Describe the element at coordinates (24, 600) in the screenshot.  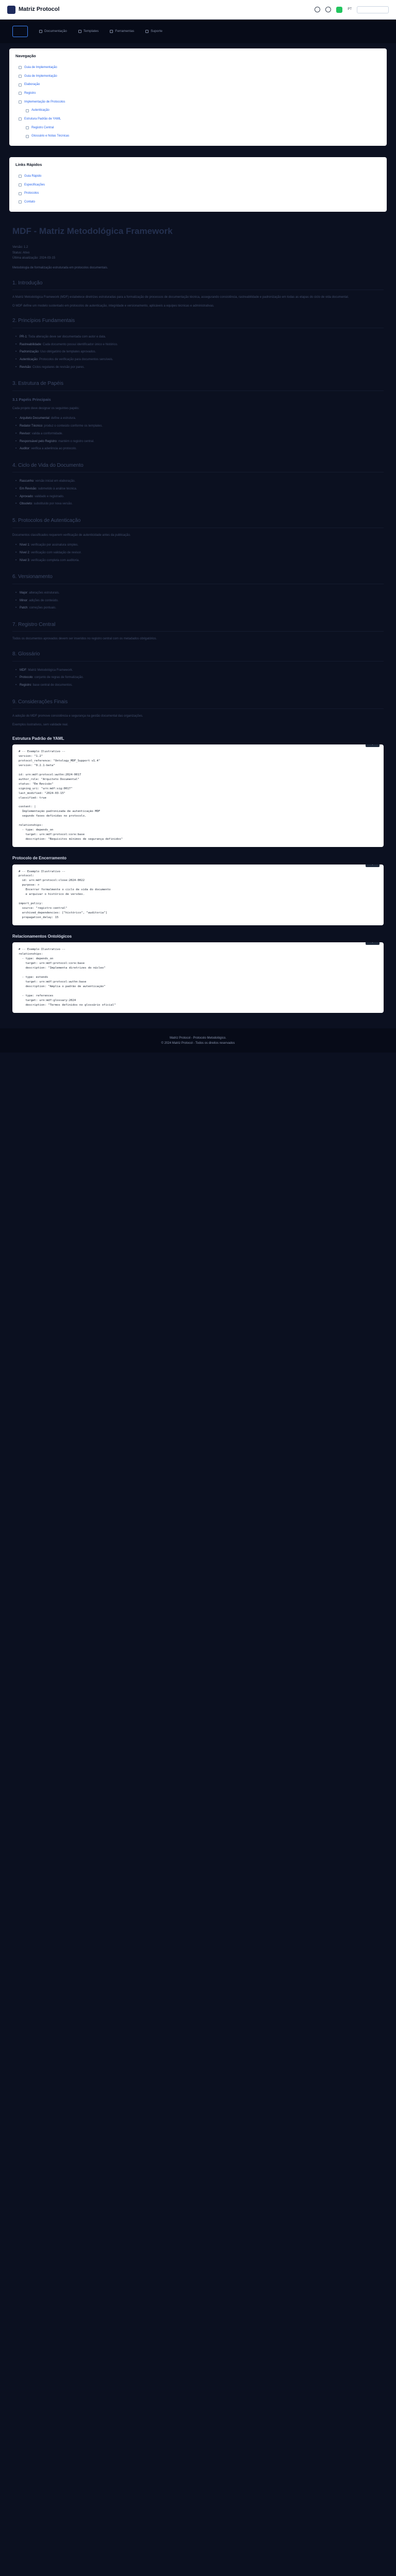
I see `list-item-term: Minor` at that location.